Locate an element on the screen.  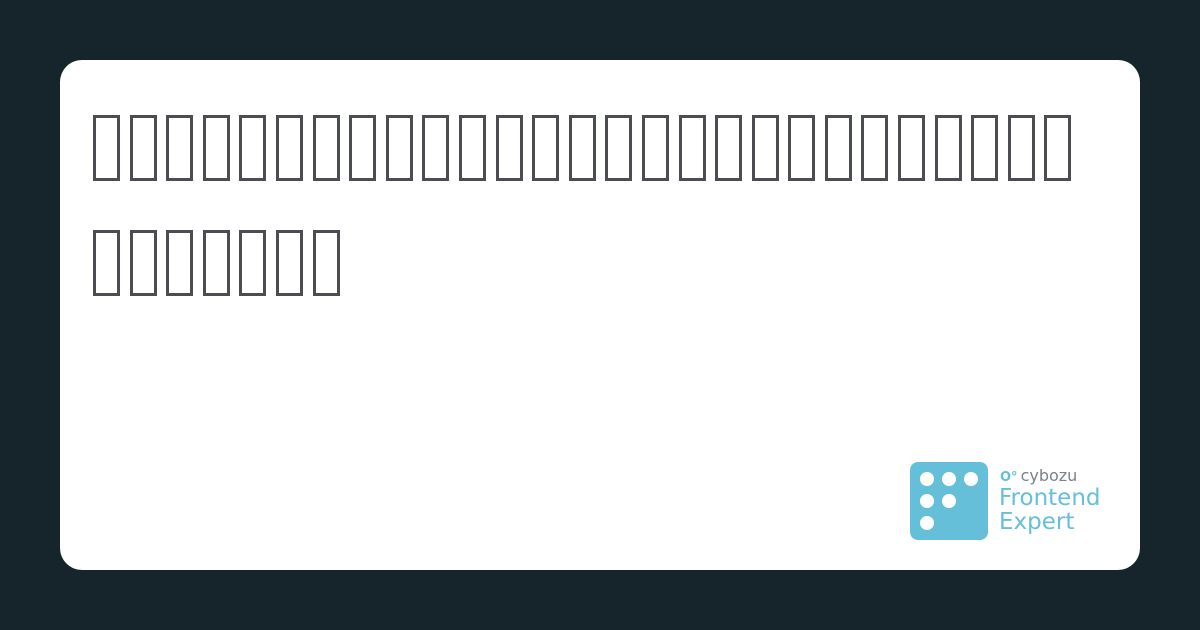
cybozu-rings-icon: O° is located at coordinates (1009, 477).